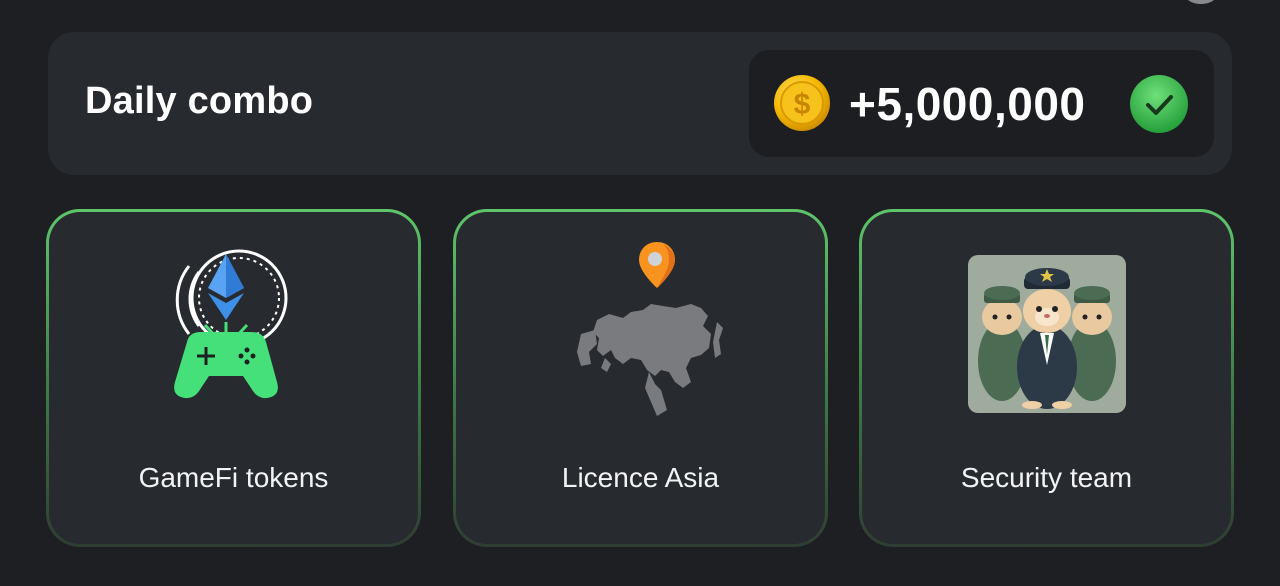 The width and height of the screenshot is (1280, 586). I want to click on avatar, so click(1201, 2).